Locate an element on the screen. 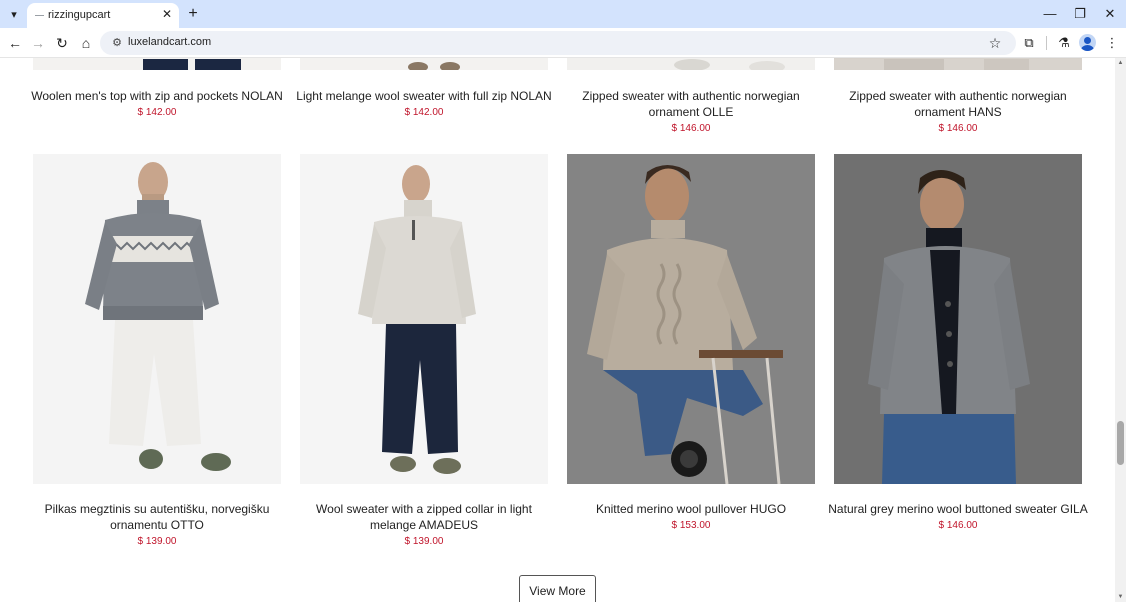  chevron-down-icon: ▾ is located at coordinates (14, 14).